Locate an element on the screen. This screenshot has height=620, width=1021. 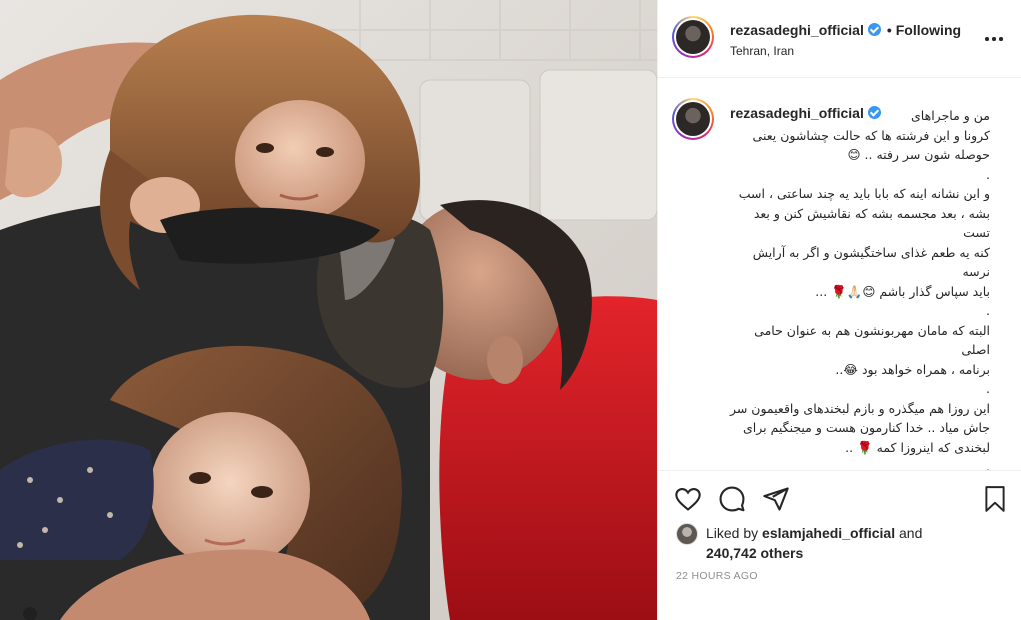
caption-avatar is located at coordinates (693, 119).